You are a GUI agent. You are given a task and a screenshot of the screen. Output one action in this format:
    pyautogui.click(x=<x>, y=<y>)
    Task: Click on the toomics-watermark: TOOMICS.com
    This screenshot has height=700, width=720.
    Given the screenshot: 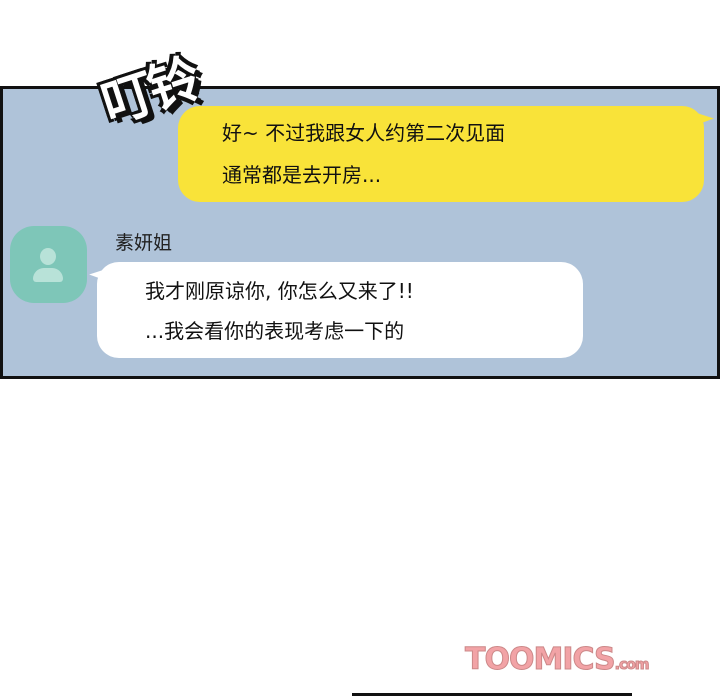 What is the action you would take?
    pyautogui.click(x=557, y=660)
    